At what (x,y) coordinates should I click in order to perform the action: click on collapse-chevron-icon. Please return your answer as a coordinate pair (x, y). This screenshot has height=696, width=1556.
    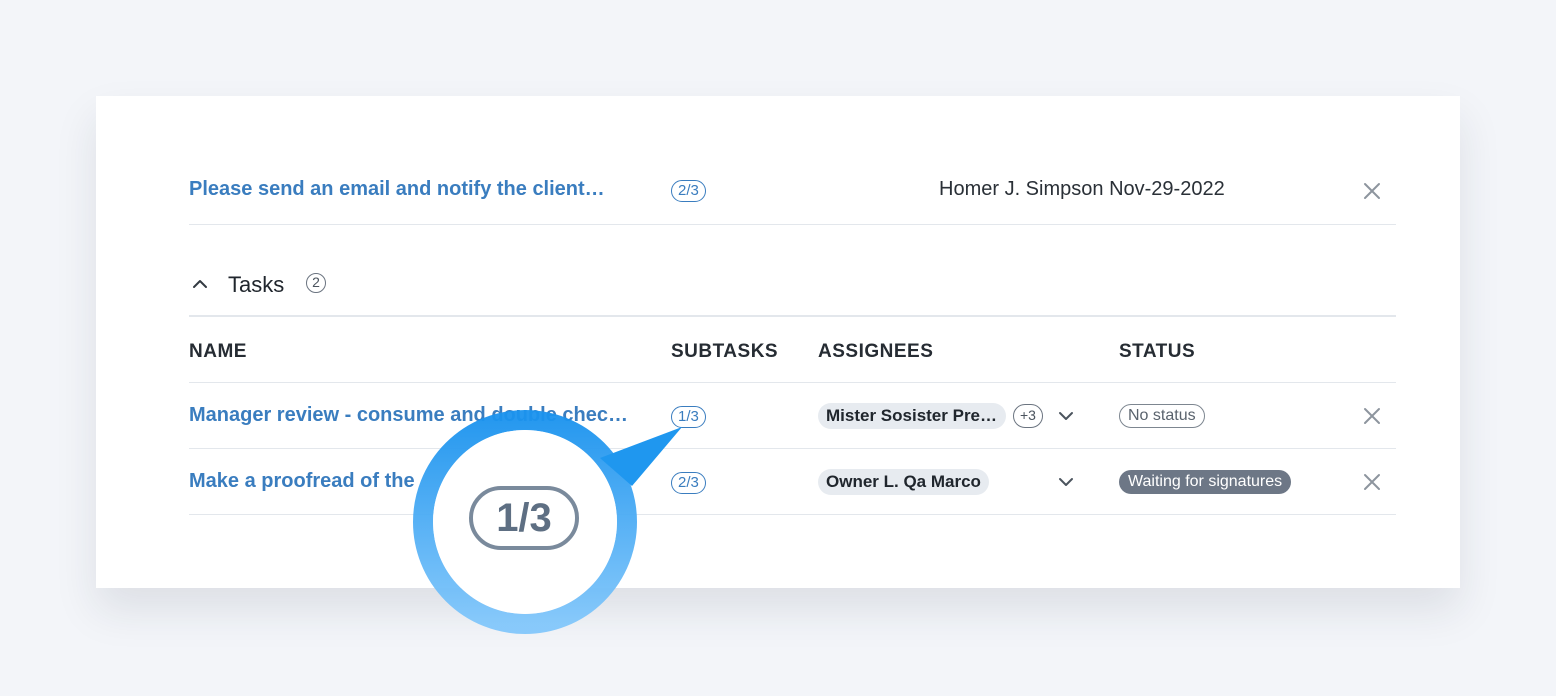
    Looking at the image, I should click on (200, 284).